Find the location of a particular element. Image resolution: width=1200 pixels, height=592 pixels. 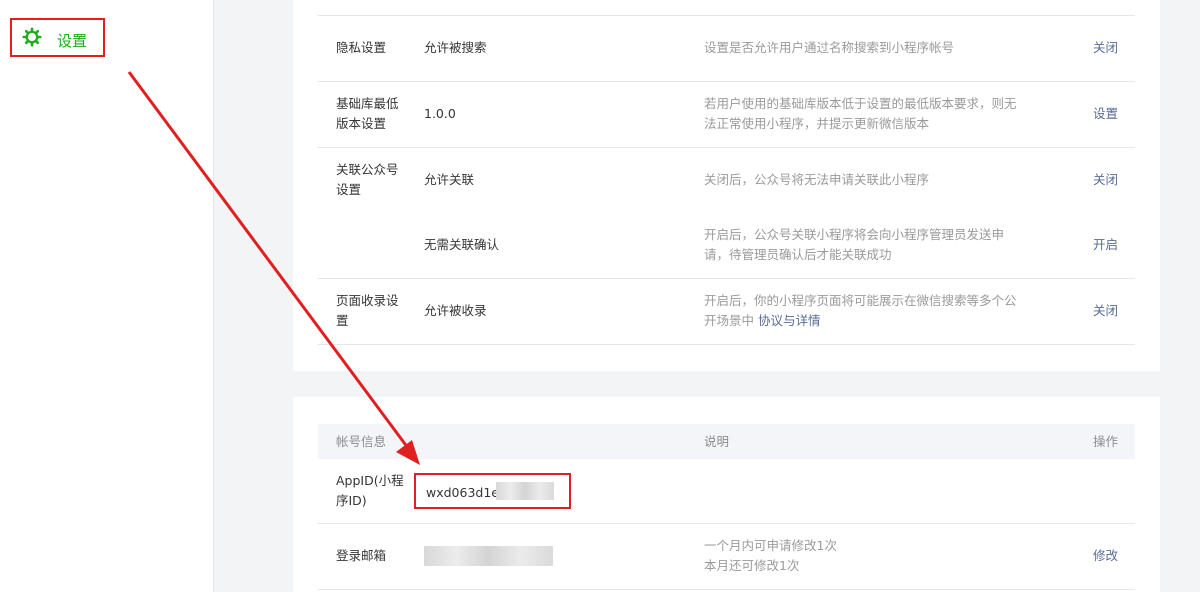

row-value: 允许被搜索 is located at coordinates (455, 47).